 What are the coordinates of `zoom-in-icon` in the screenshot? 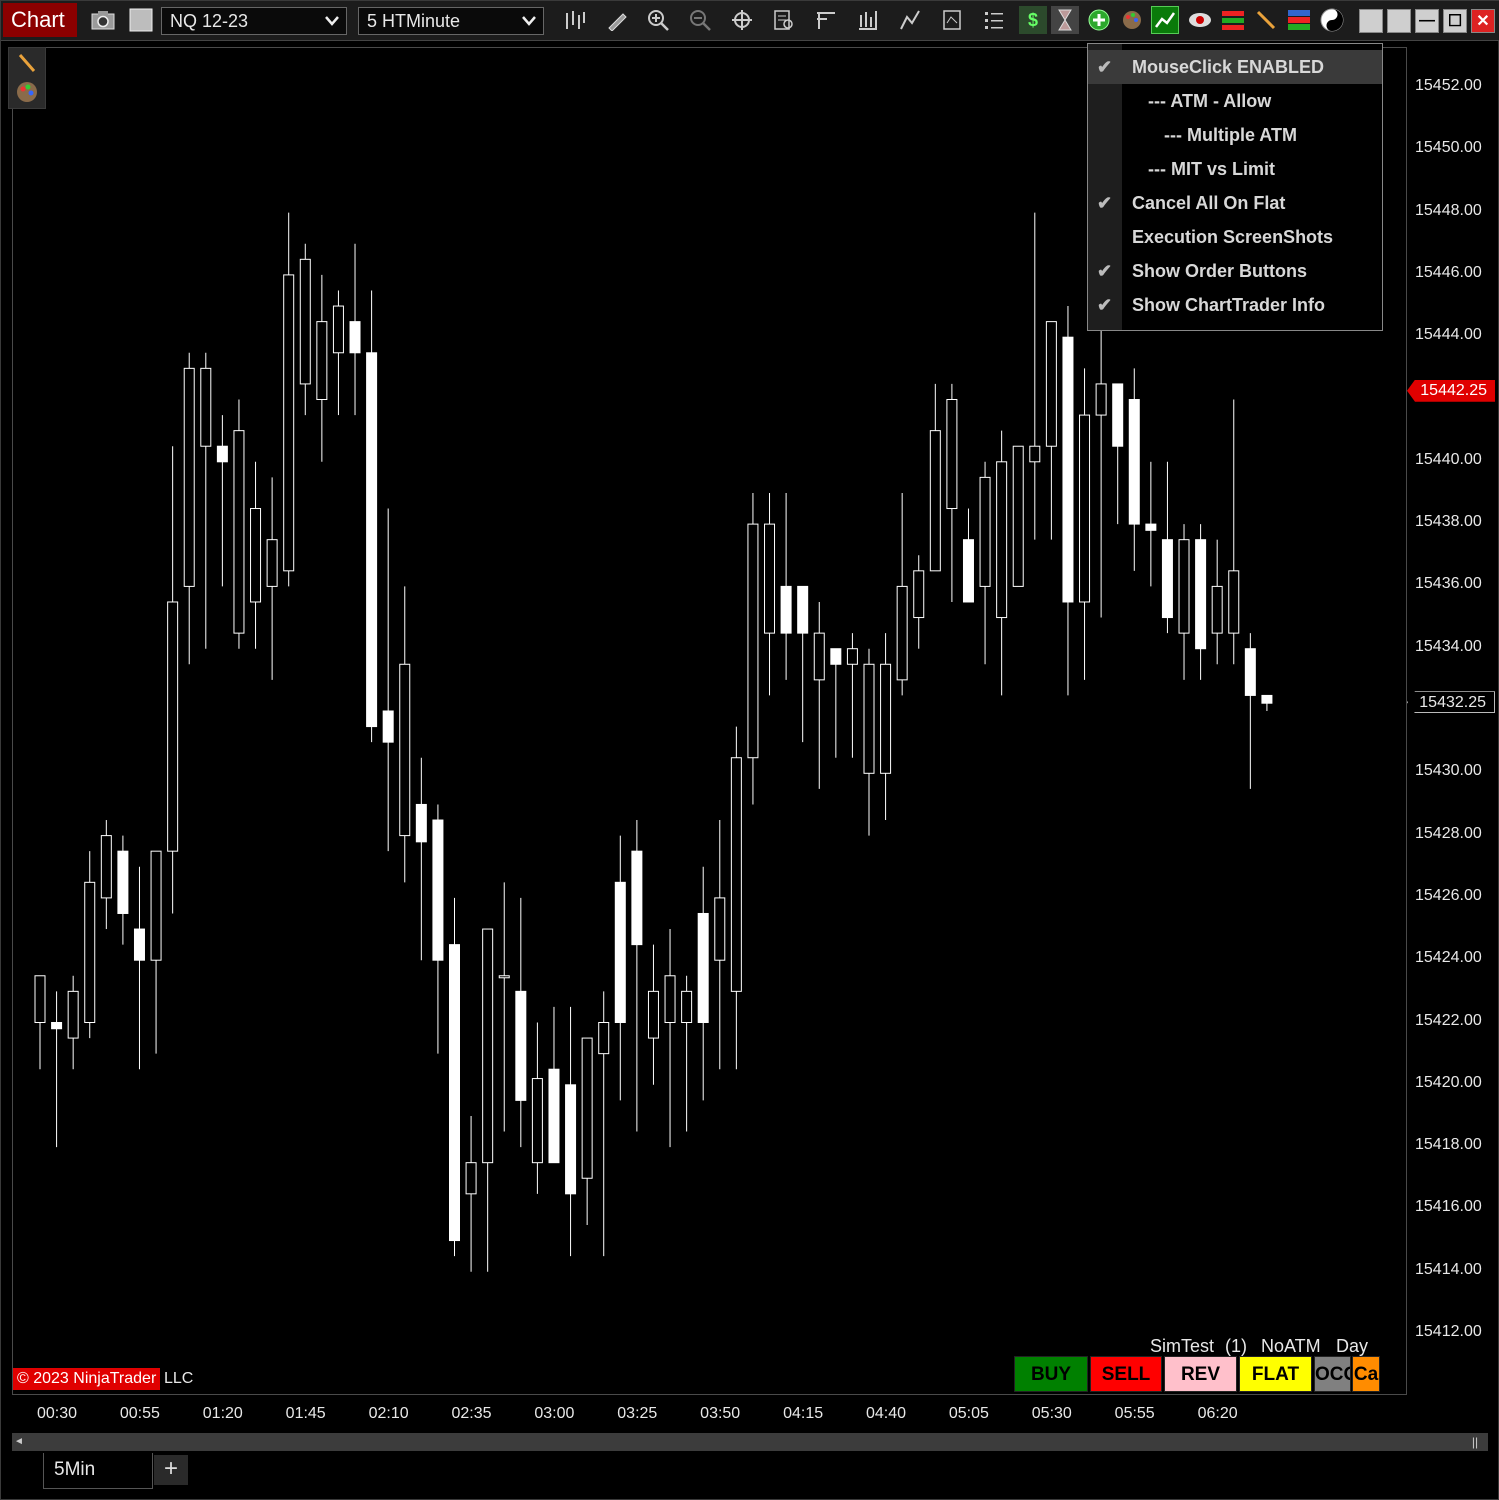 It's located at (658, 20).